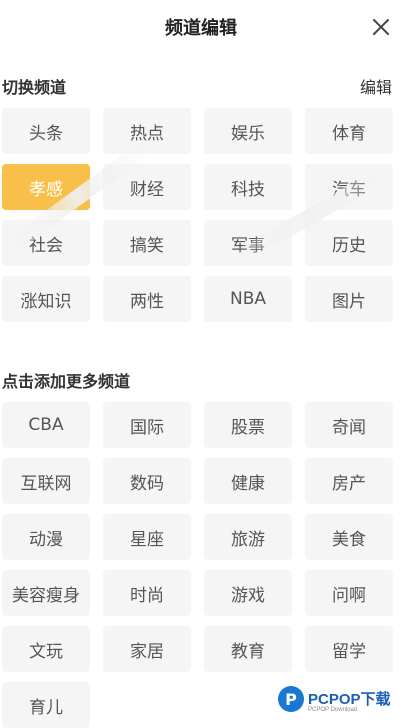 The image size is (402, 728). Describe the element at coordinates (349, 243) in the screenshot. I see `channel-chip: 历史` at that location.